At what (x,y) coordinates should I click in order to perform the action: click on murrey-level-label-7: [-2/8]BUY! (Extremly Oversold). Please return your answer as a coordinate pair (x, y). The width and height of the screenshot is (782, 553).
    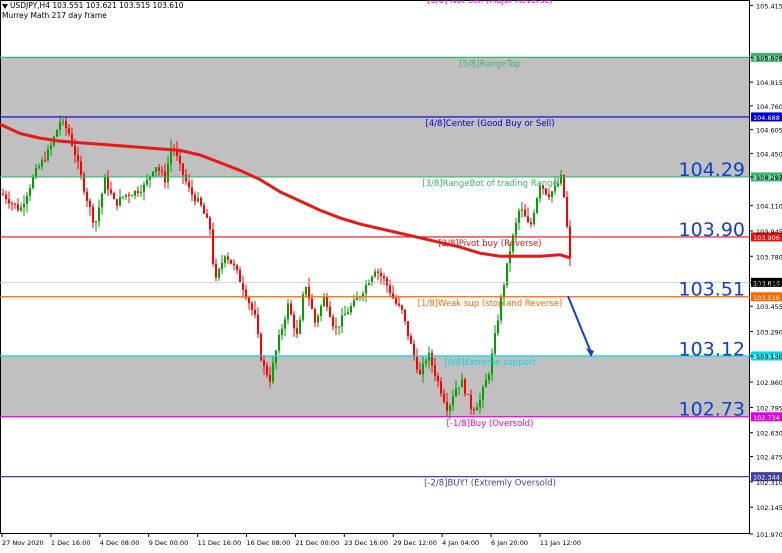
    Looking at the image, I should click on (490, 484).